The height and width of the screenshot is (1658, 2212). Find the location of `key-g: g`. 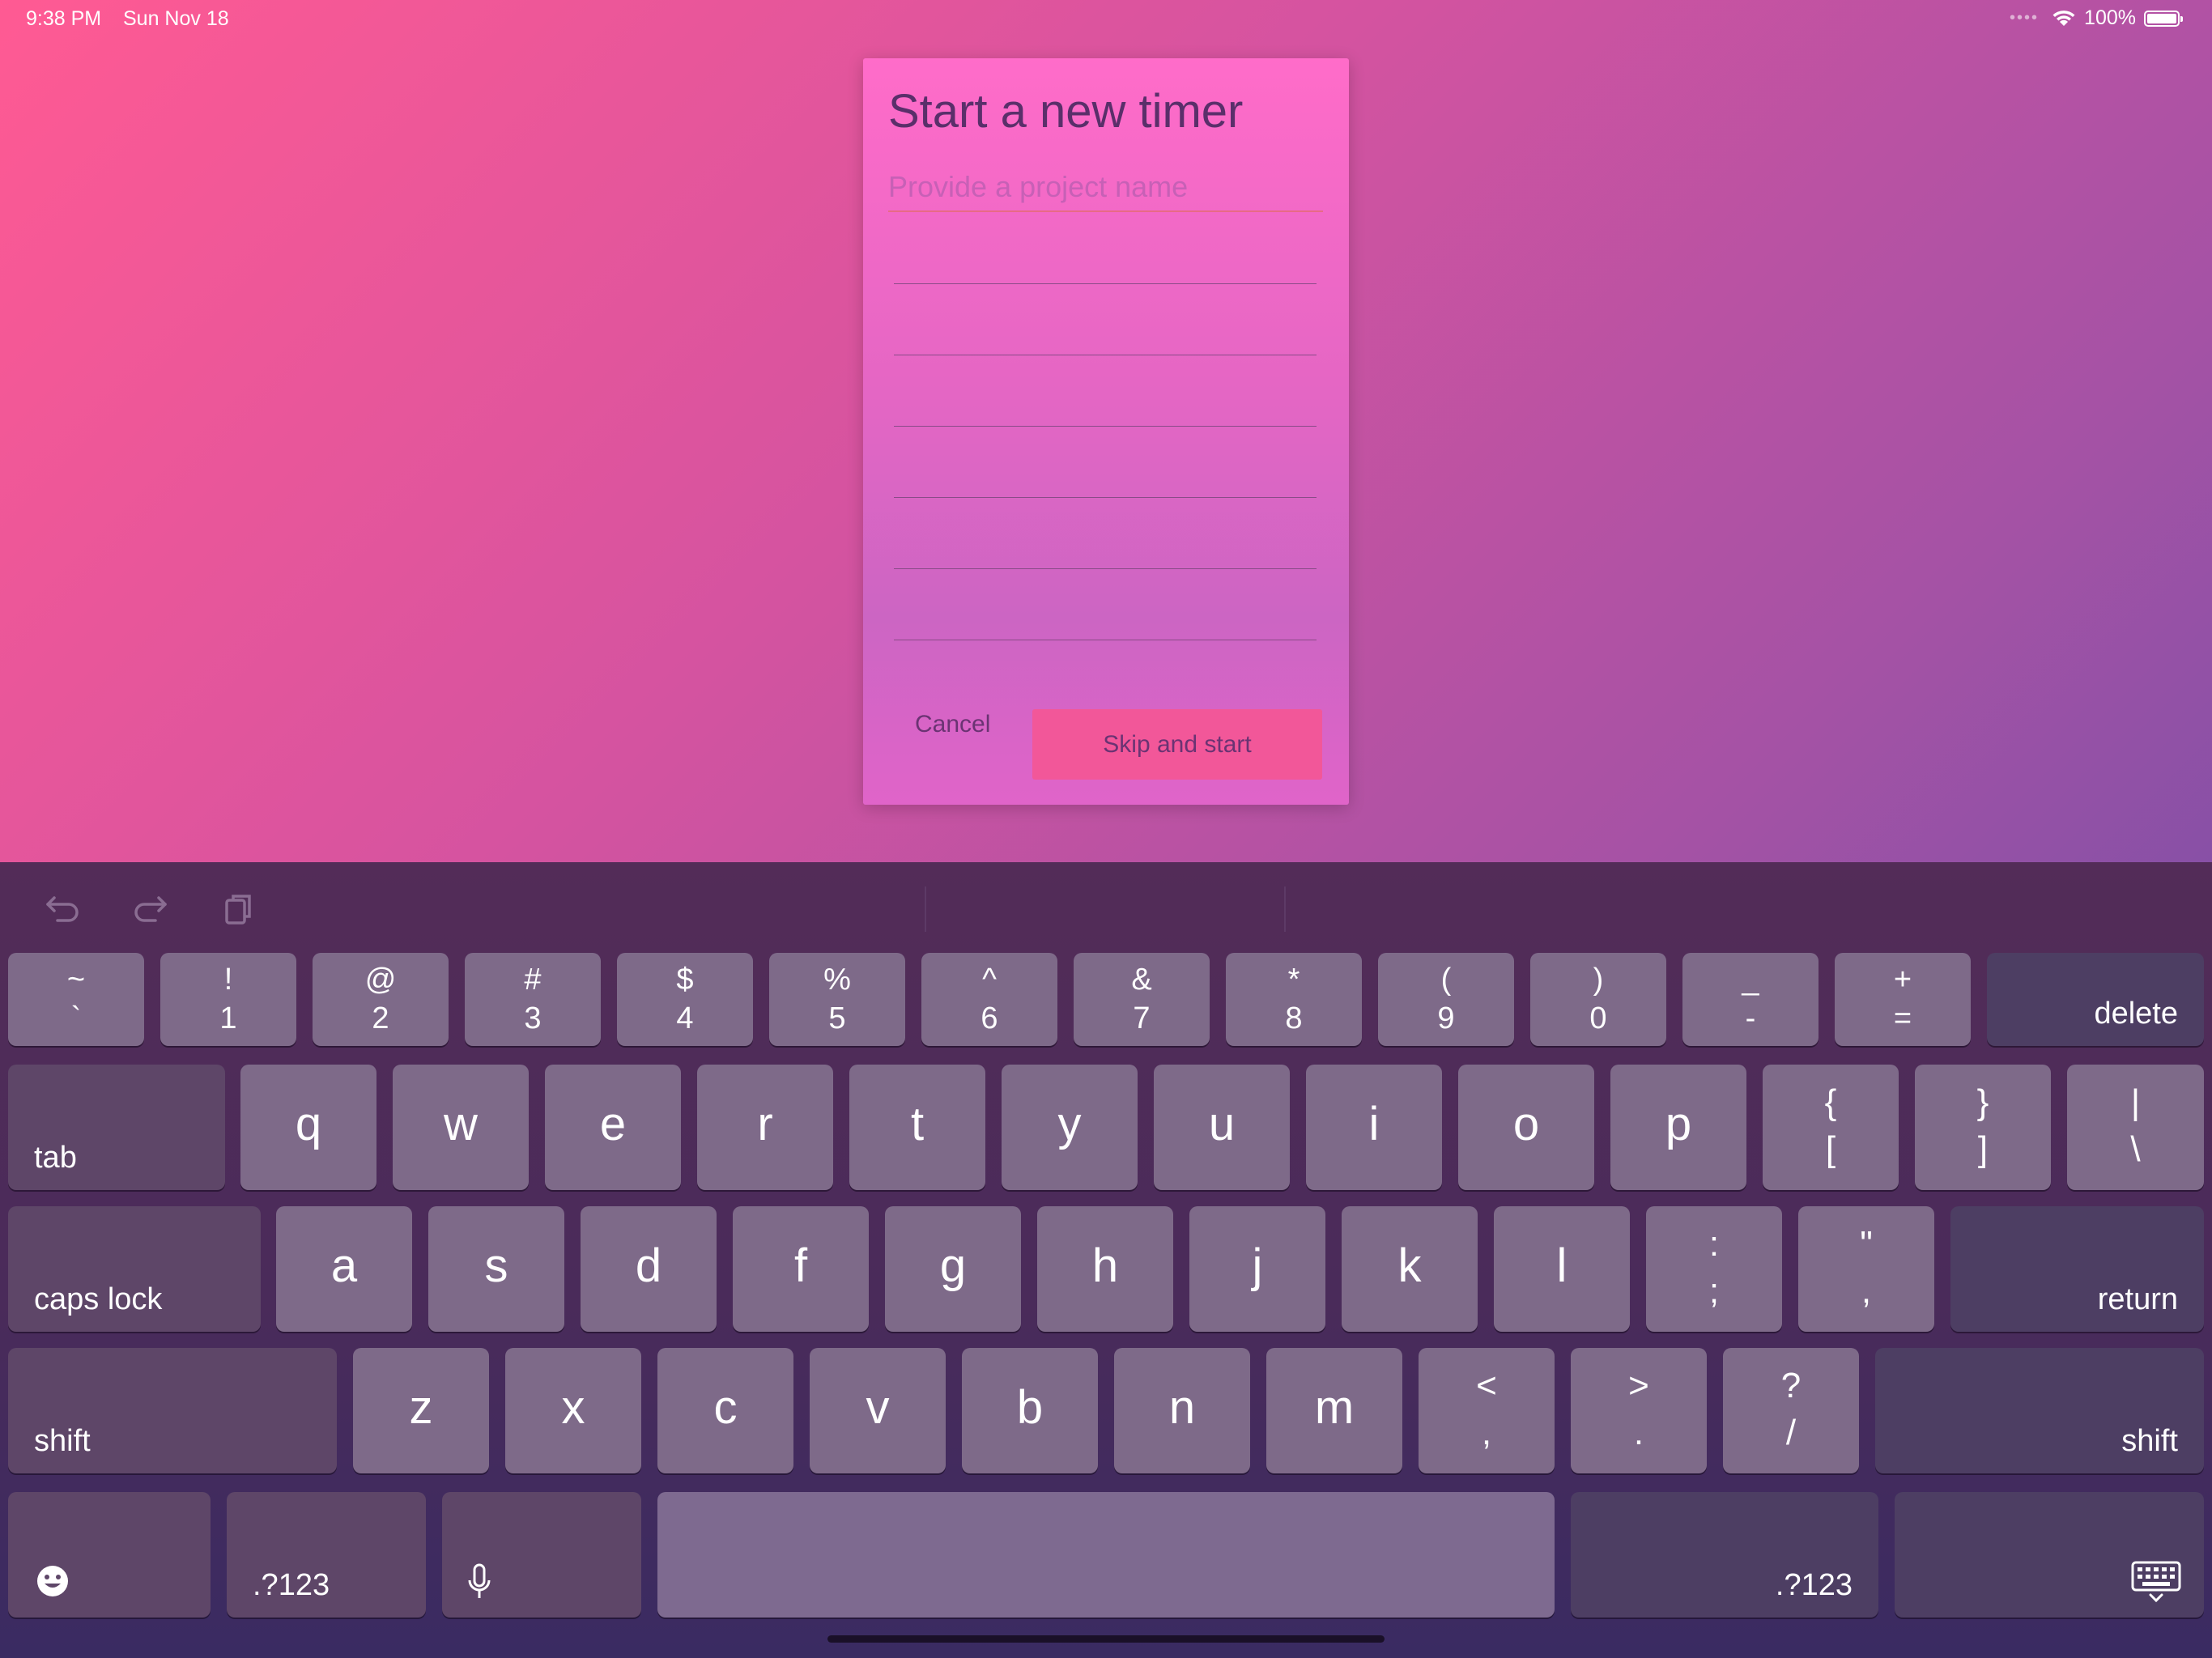

key-g: g is located at coordinates (953, 1269).